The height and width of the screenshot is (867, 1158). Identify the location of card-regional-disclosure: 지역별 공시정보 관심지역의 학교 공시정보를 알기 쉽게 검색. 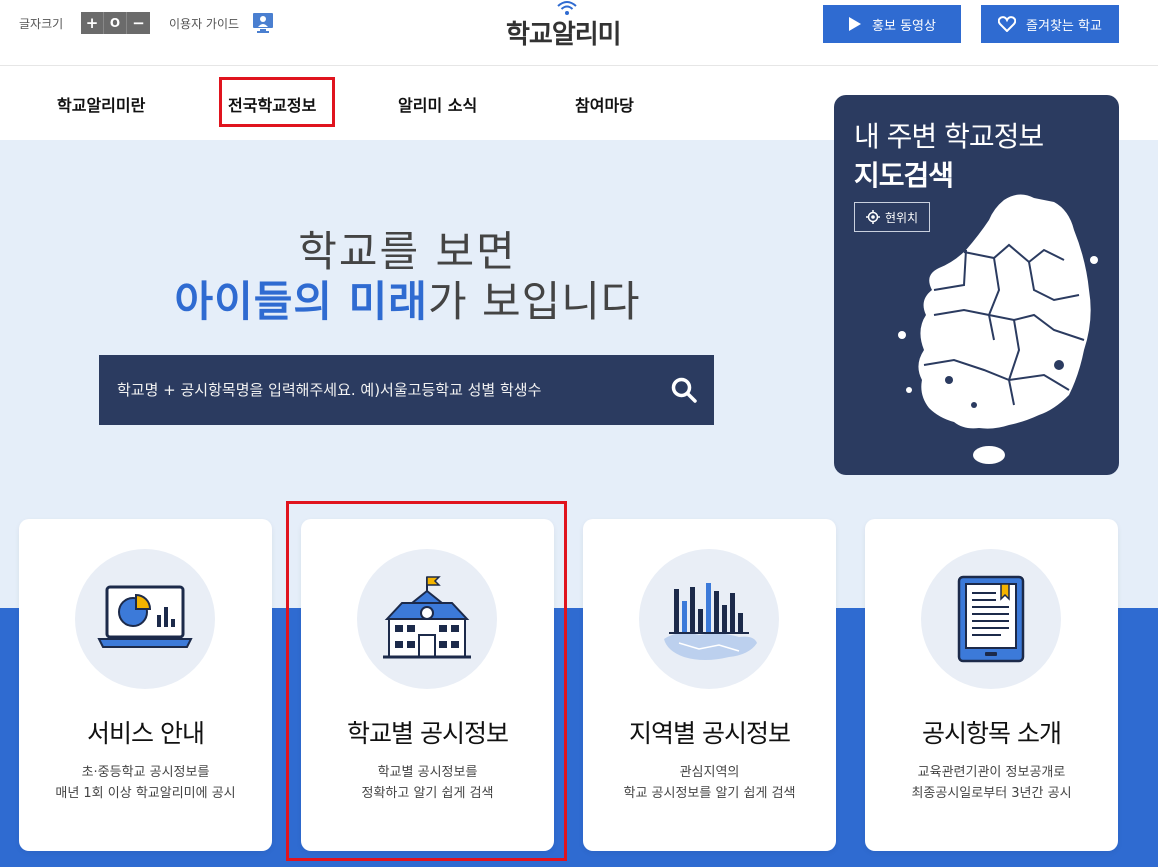
(709, 685).